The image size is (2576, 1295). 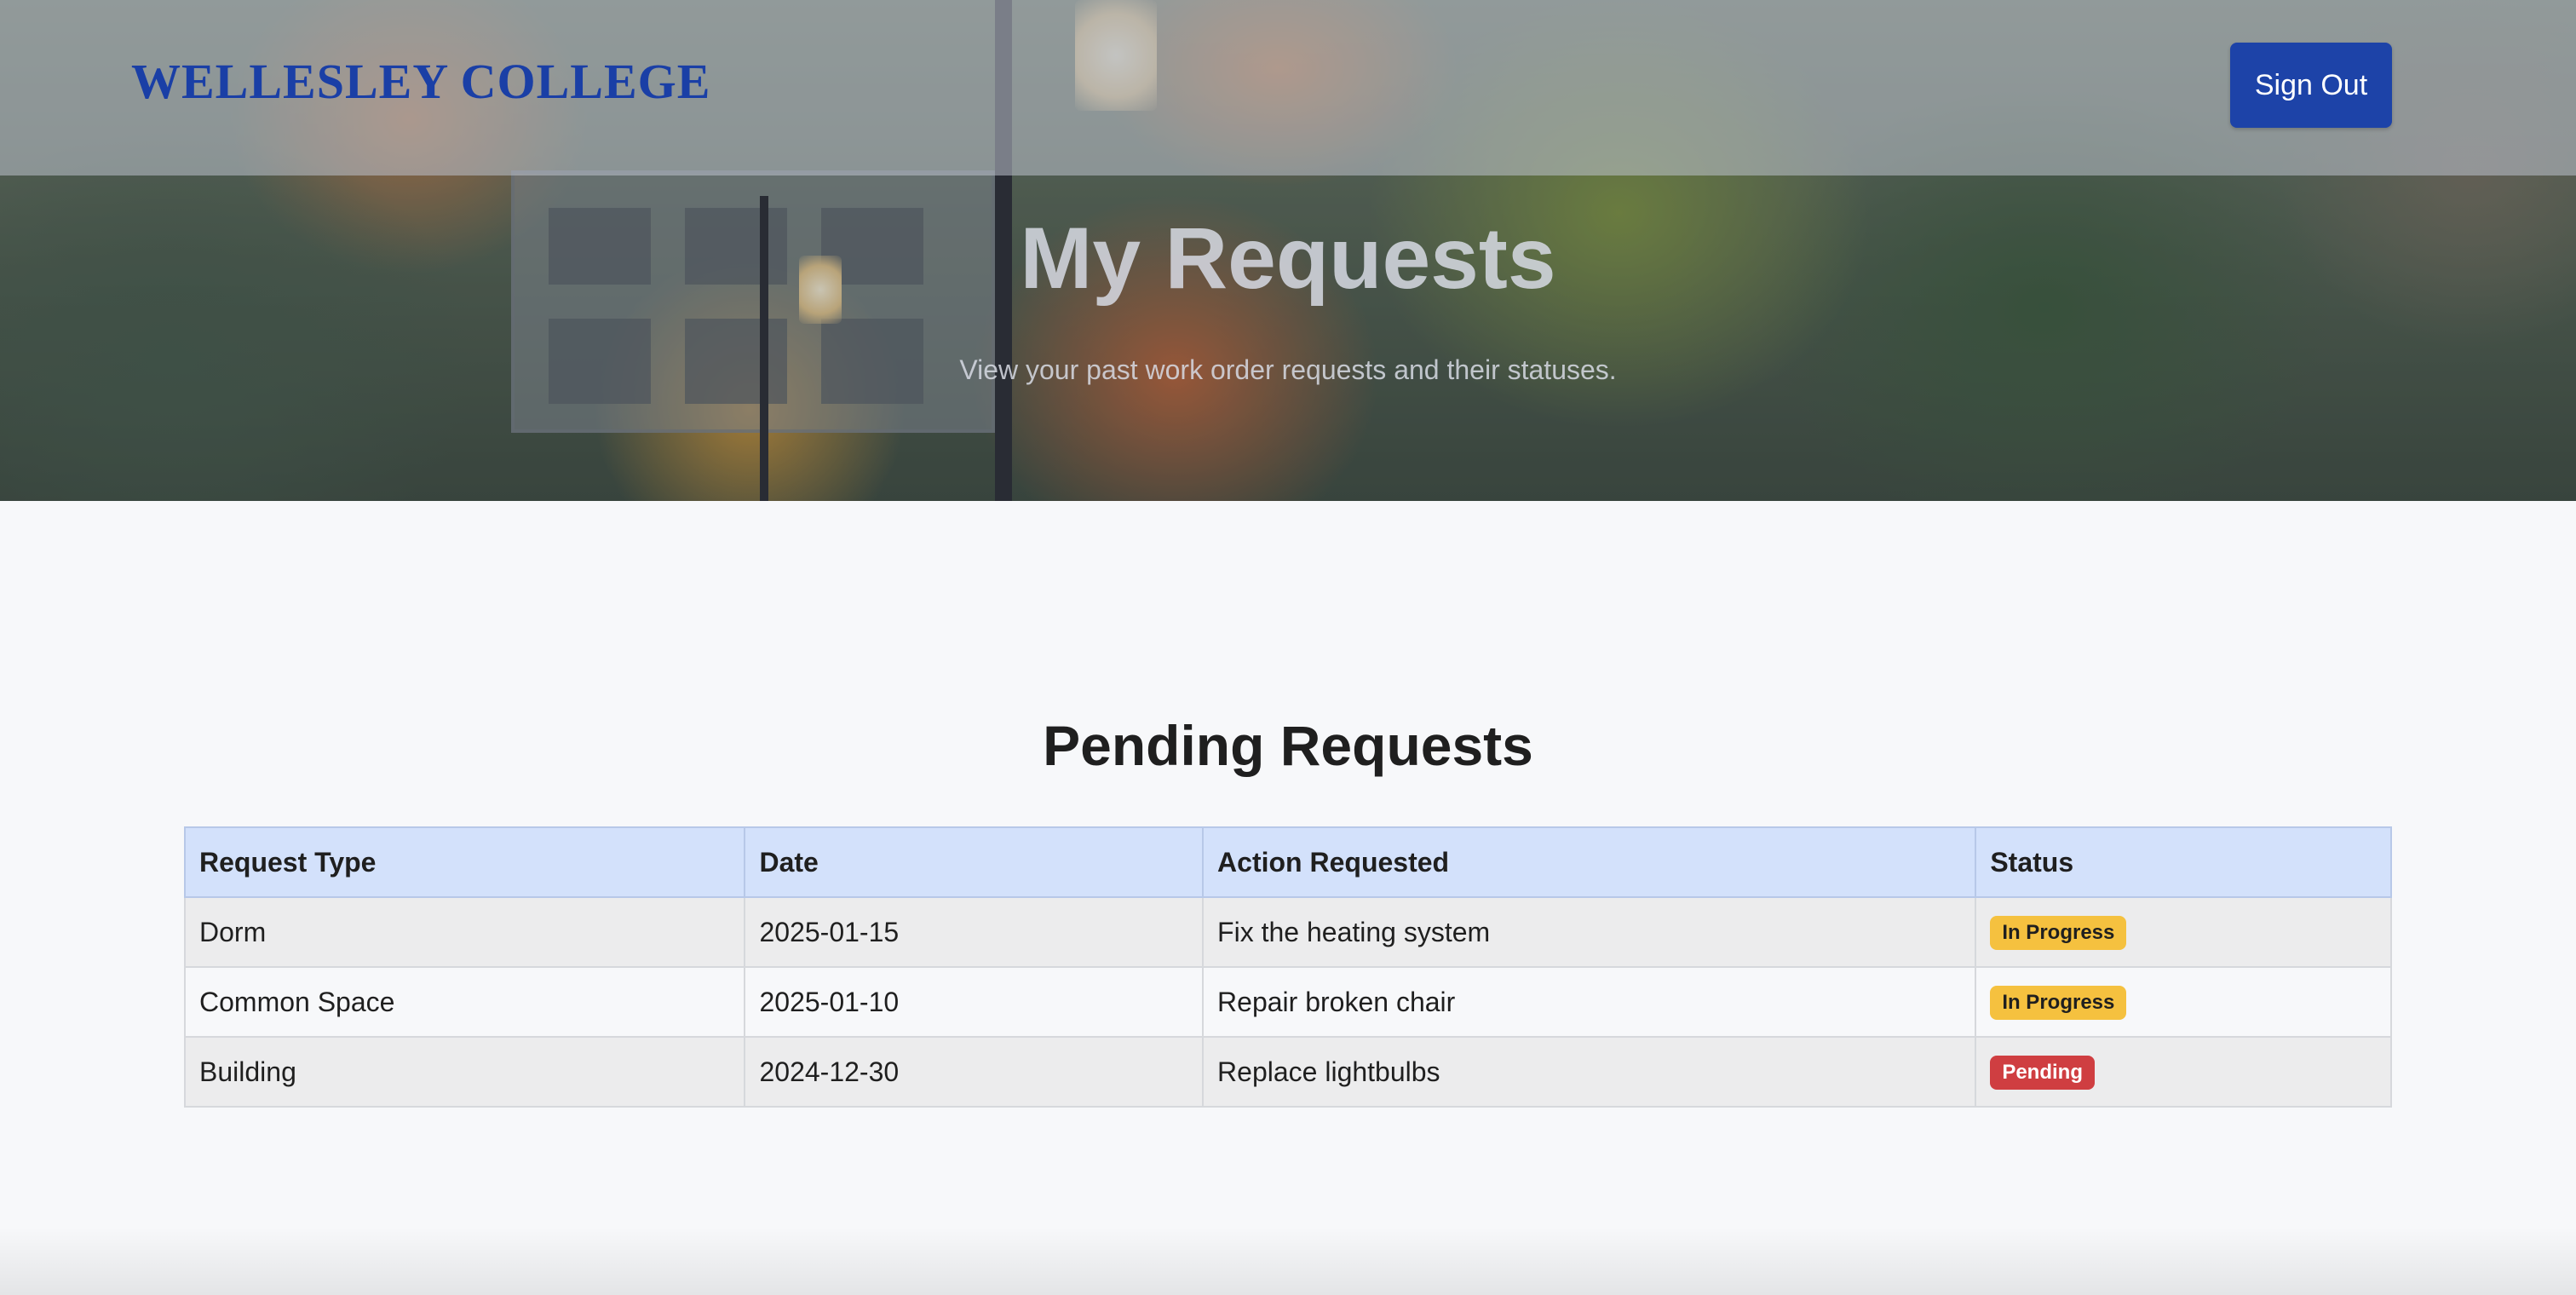 What do you see at coordinates (2311, 85) in the screenshot?
I see `sign-out-button: Sign Out` at bounding box center [2311, 85].